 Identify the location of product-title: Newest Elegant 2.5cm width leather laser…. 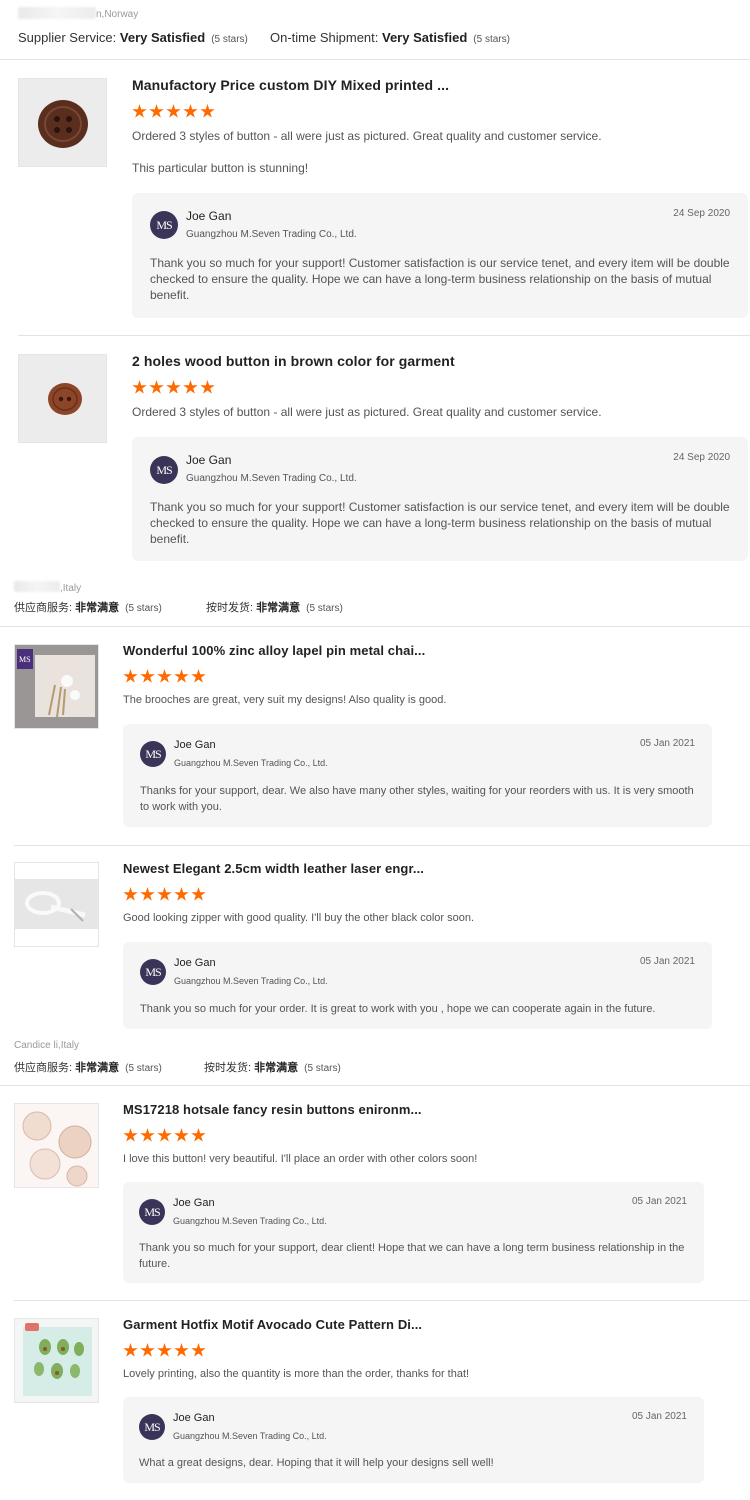
(273, 868).